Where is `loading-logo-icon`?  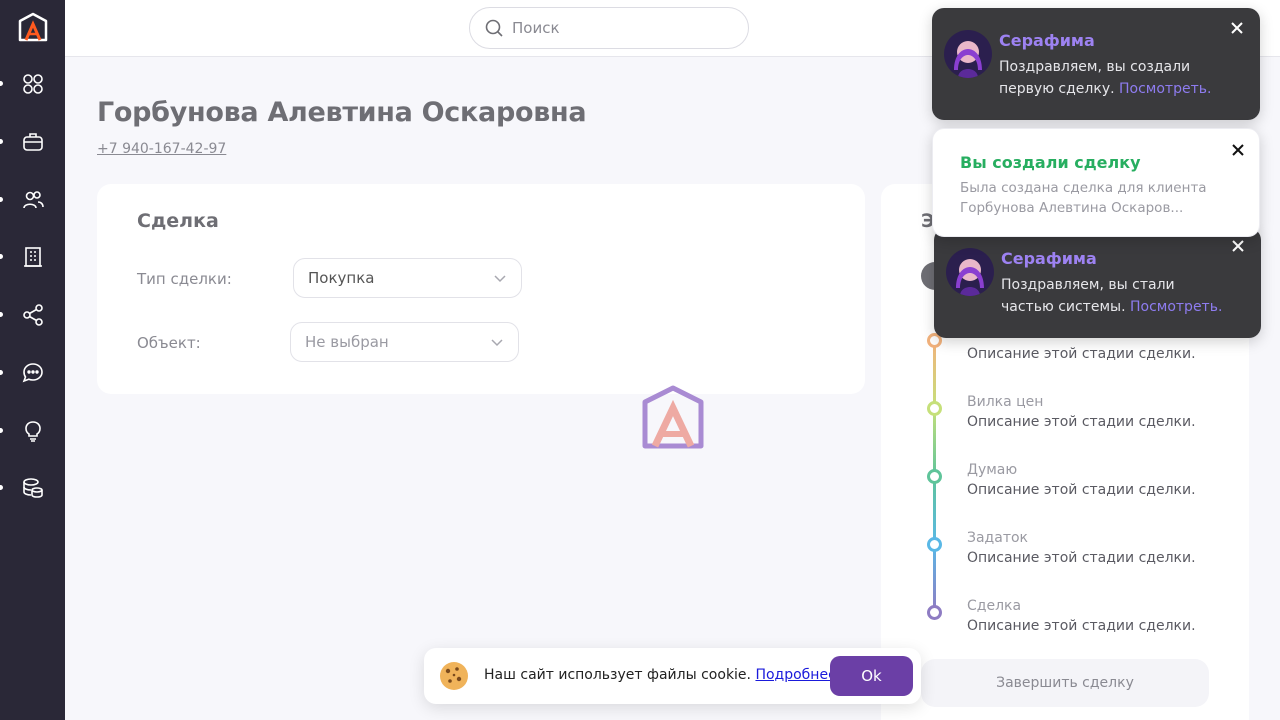
loading-logo-icon is located at coordinates (673, 417).